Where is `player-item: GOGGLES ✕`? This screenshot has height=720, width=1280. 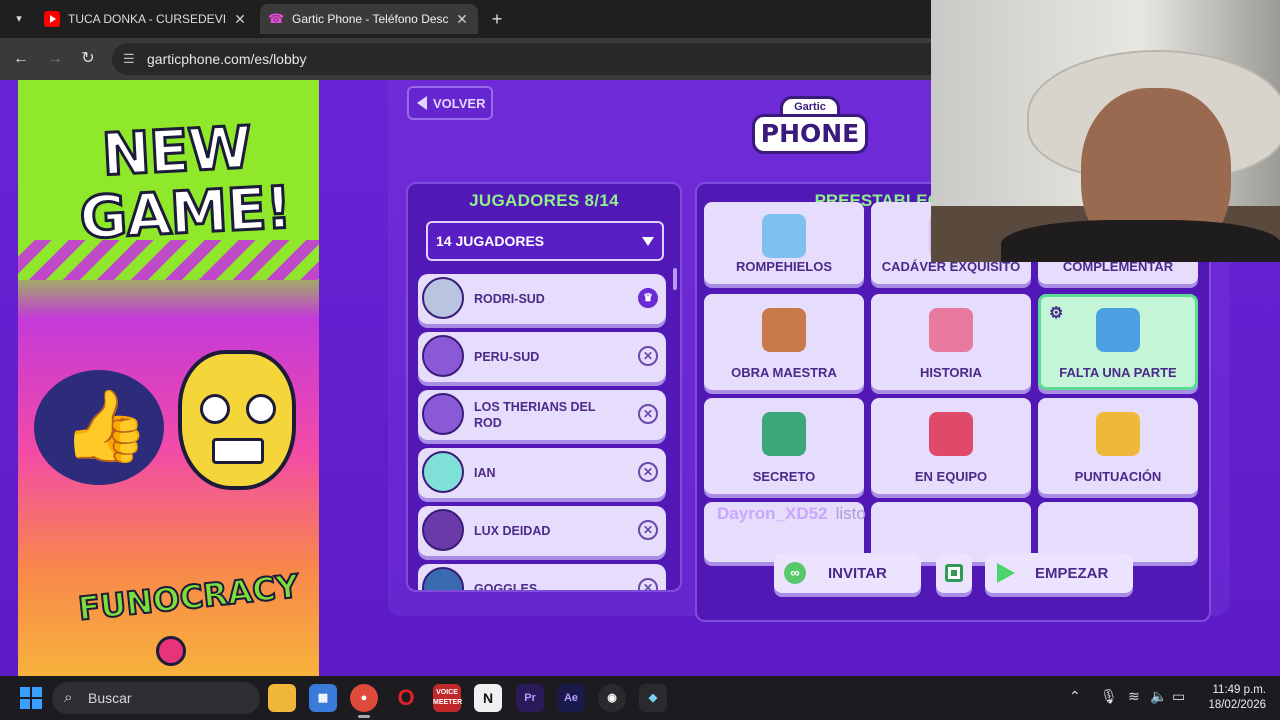
player-item: GOGGLES ✕ is located at coordinates (542, 578).